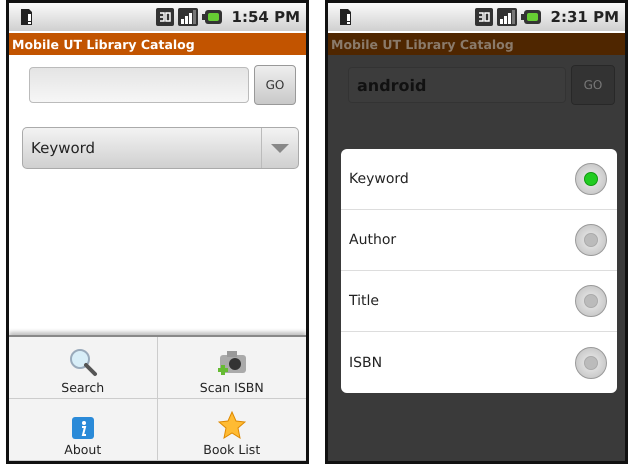 The image size is (631, 464). What do you see at coordinates (231, 363) in the screenshot?
I see `camera-icon` at bounding box center [231, 363].